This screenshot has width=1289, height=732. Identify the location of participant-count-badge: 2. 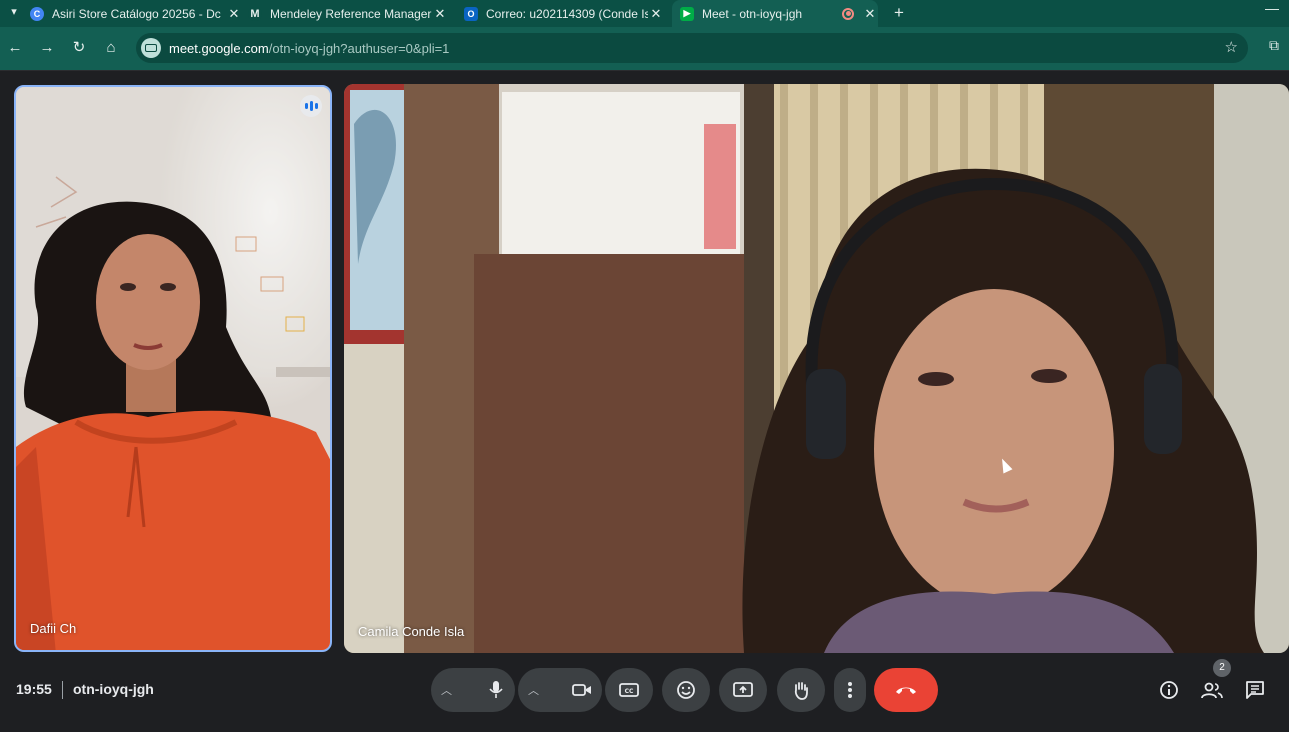
(1222, 668).